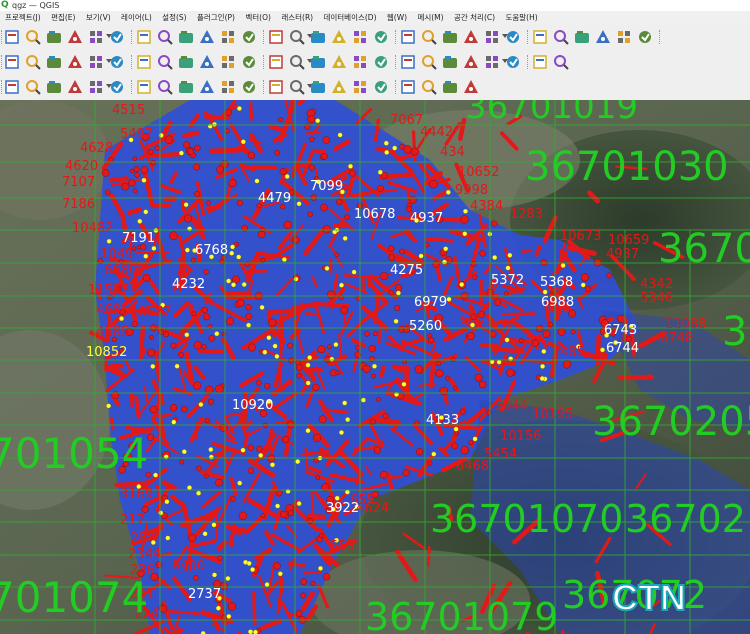 Image resolution: width=750 pixels, height=634 pixels. I want to click on advanced-digitizing-icon, so click(96, 87).